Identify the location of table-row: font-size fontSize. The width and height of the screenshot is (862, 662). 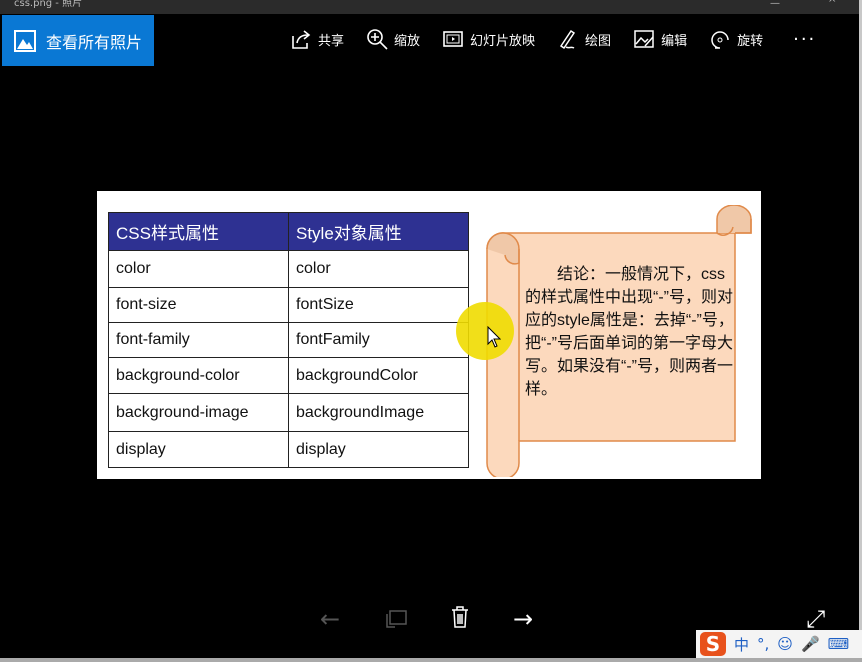
(288, 305).